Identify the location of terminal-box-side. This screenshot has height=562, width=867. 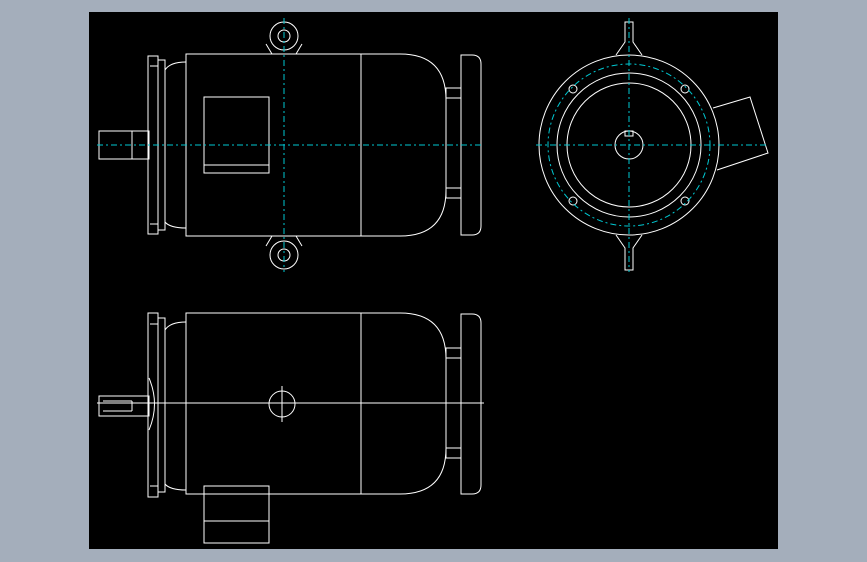
(740, 133).